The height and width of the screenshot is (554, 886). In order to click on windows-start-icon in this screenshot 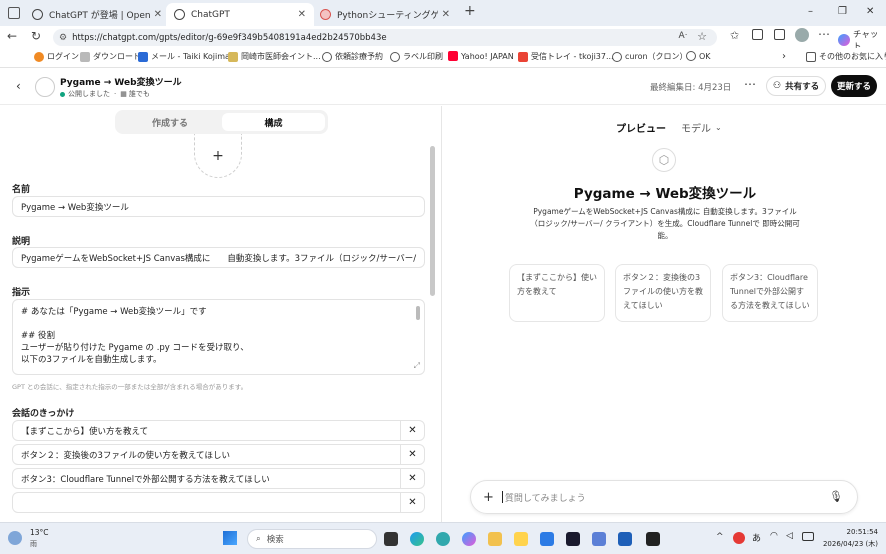, I will do `click(230, 538)`.